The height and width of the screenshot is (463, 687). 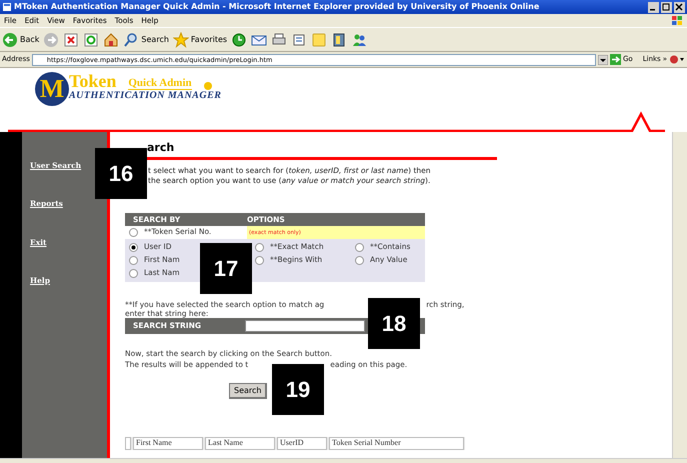 I want to click on search-button: Search, so click(x=248, y=390).